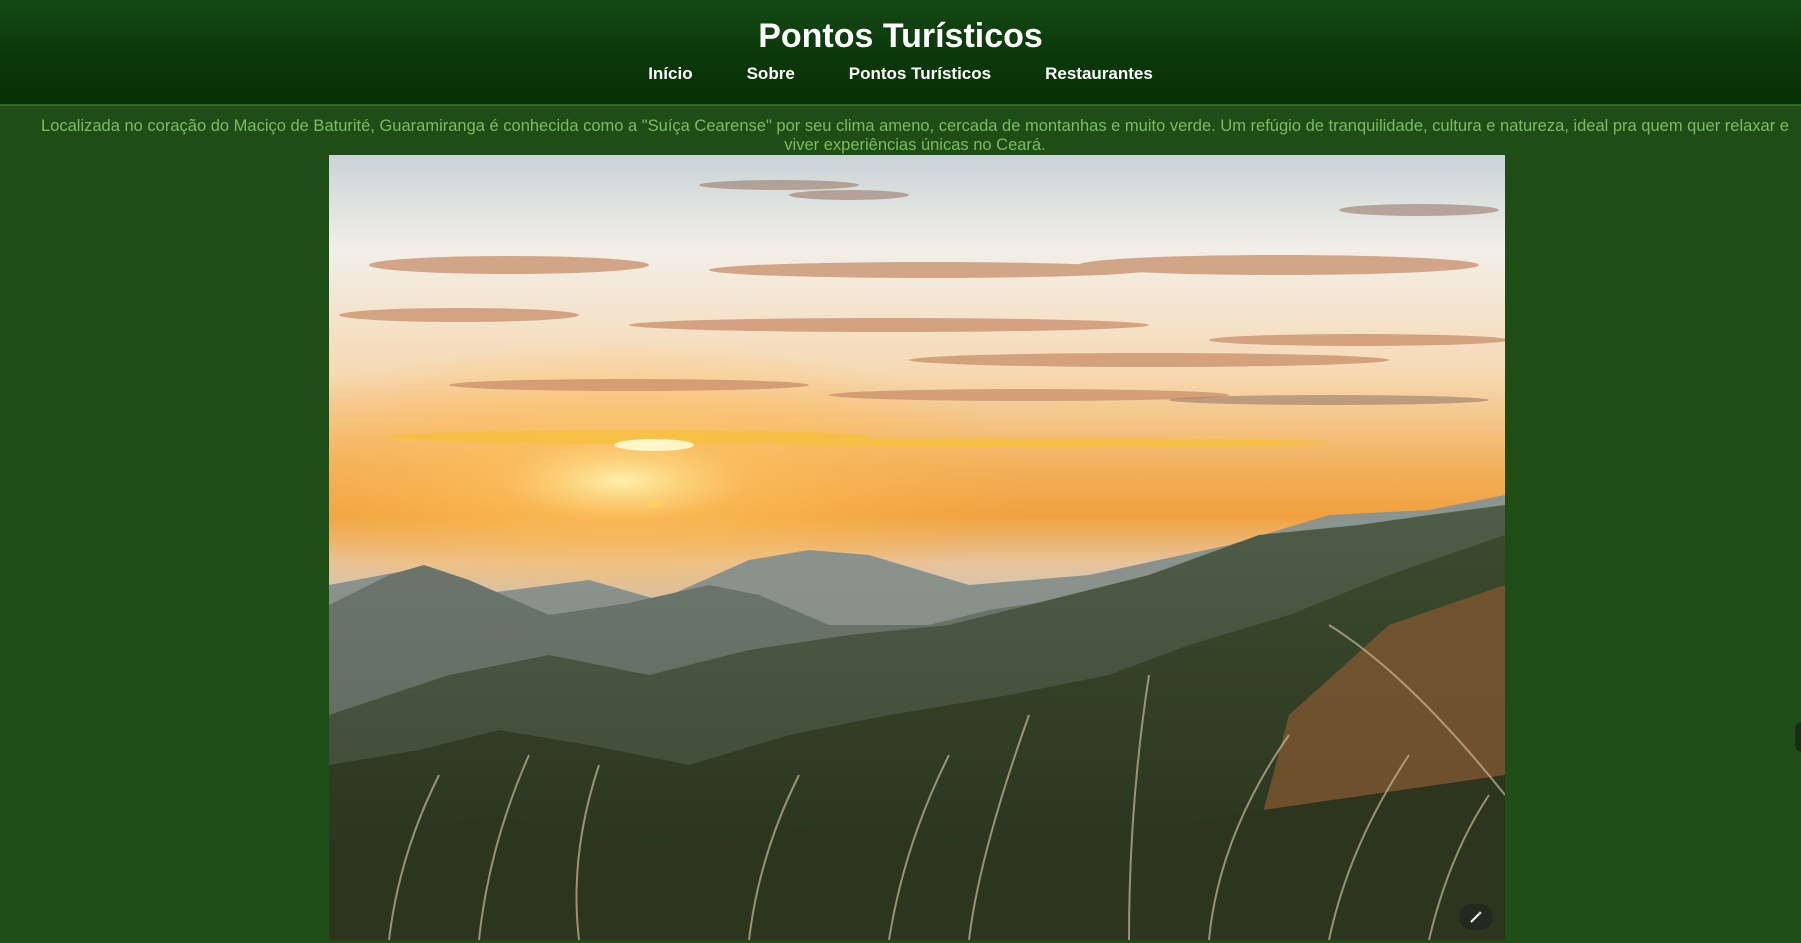 This screenshot has width=1801, height=943. What do you see at coordinates (920, 74) in the screenshot?
I see `nav-link-pontos-turisticos: Pontos Turísticos` at bounding box center [920, 74].